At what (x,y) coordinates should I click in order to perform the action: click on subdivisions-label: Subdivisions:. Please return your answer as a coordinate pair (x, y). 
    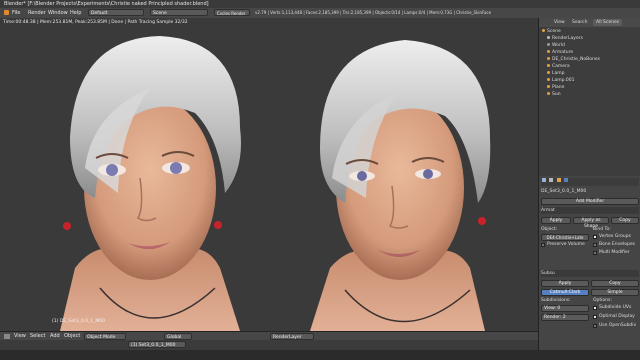
    Looking at the image, I should click on (556, 300).